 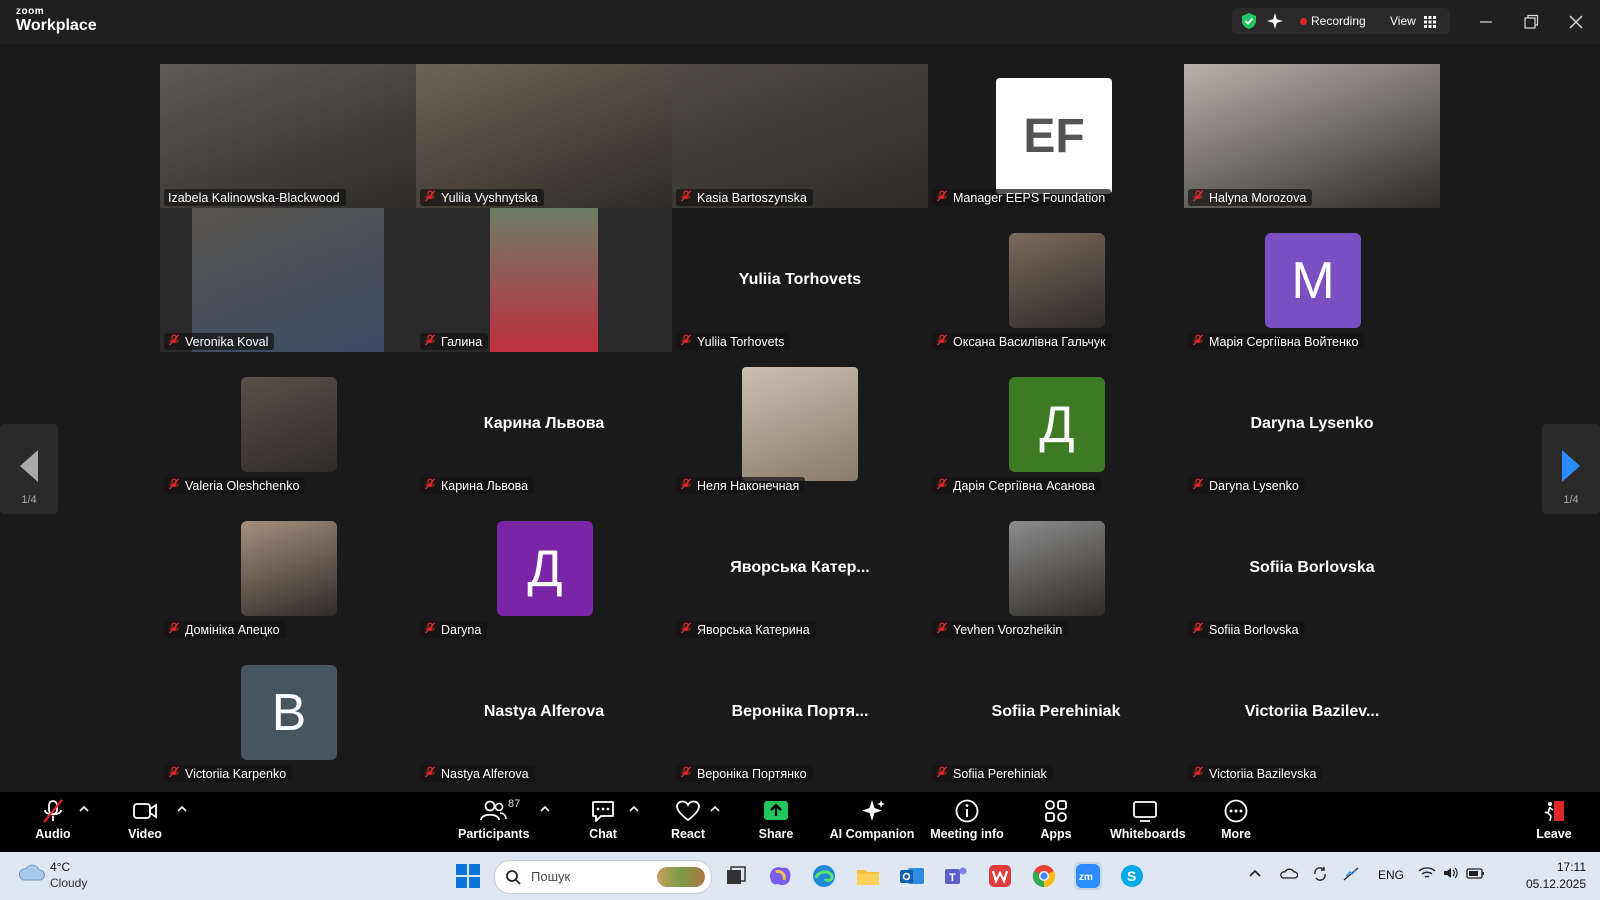 What do you see at coordinates (1056, 136) in the screenshot?
I see `participant-tile: EF Manager EEPS Foundation` at bounding box center [1056, 136].